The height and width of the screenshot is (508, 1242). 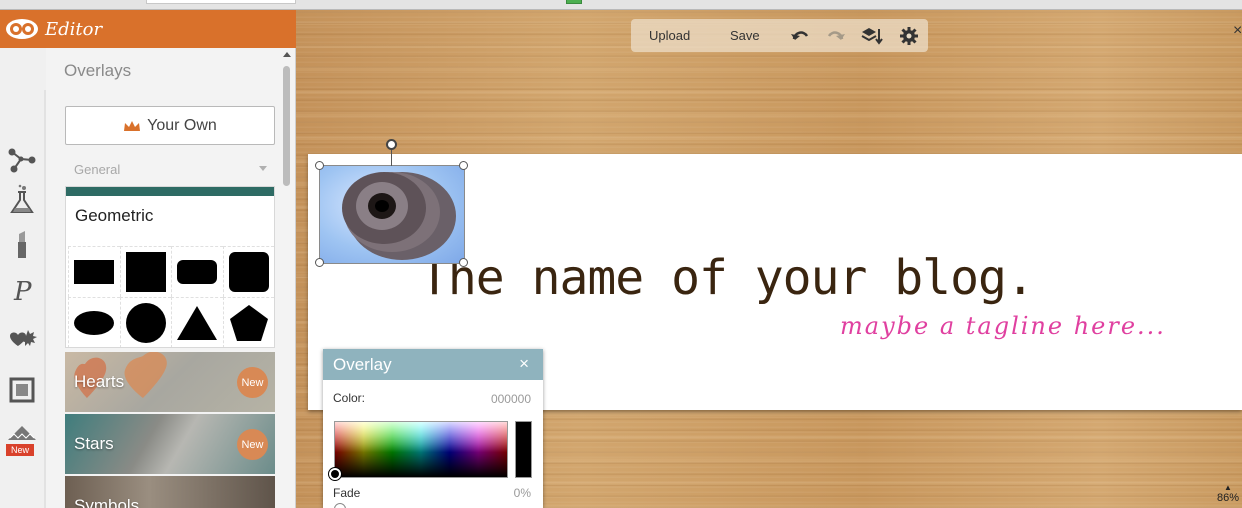 I want to click on overlay-panel-header: Overlay ×, so click(x=433, y=364).